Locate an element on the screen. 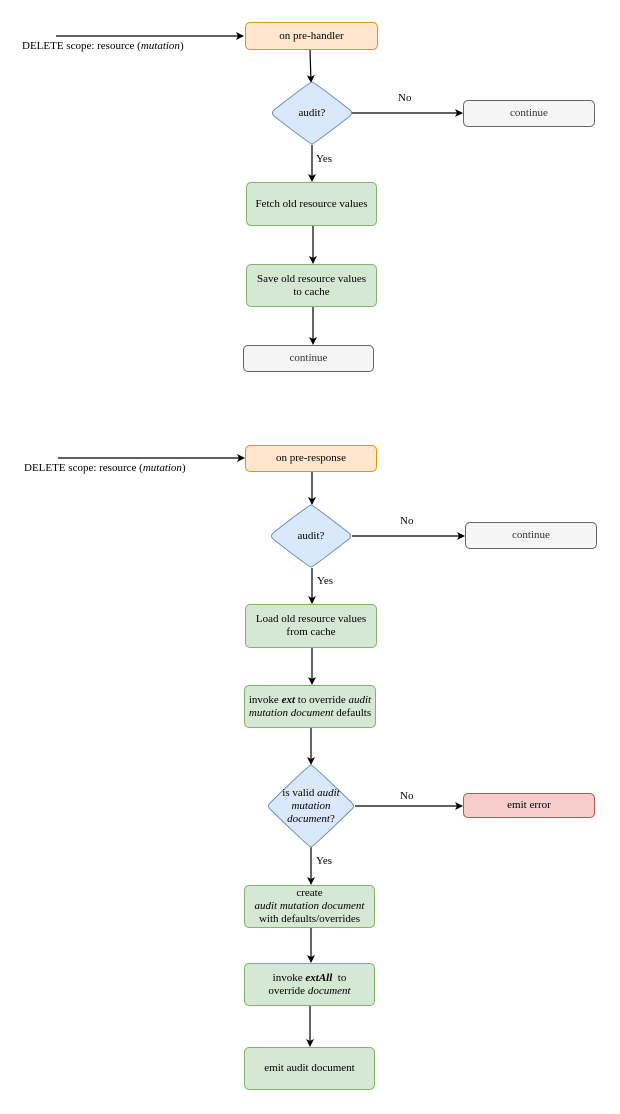  input-label-1: DELETE scope: resource (mutation) is located at coordinates (103, 46).